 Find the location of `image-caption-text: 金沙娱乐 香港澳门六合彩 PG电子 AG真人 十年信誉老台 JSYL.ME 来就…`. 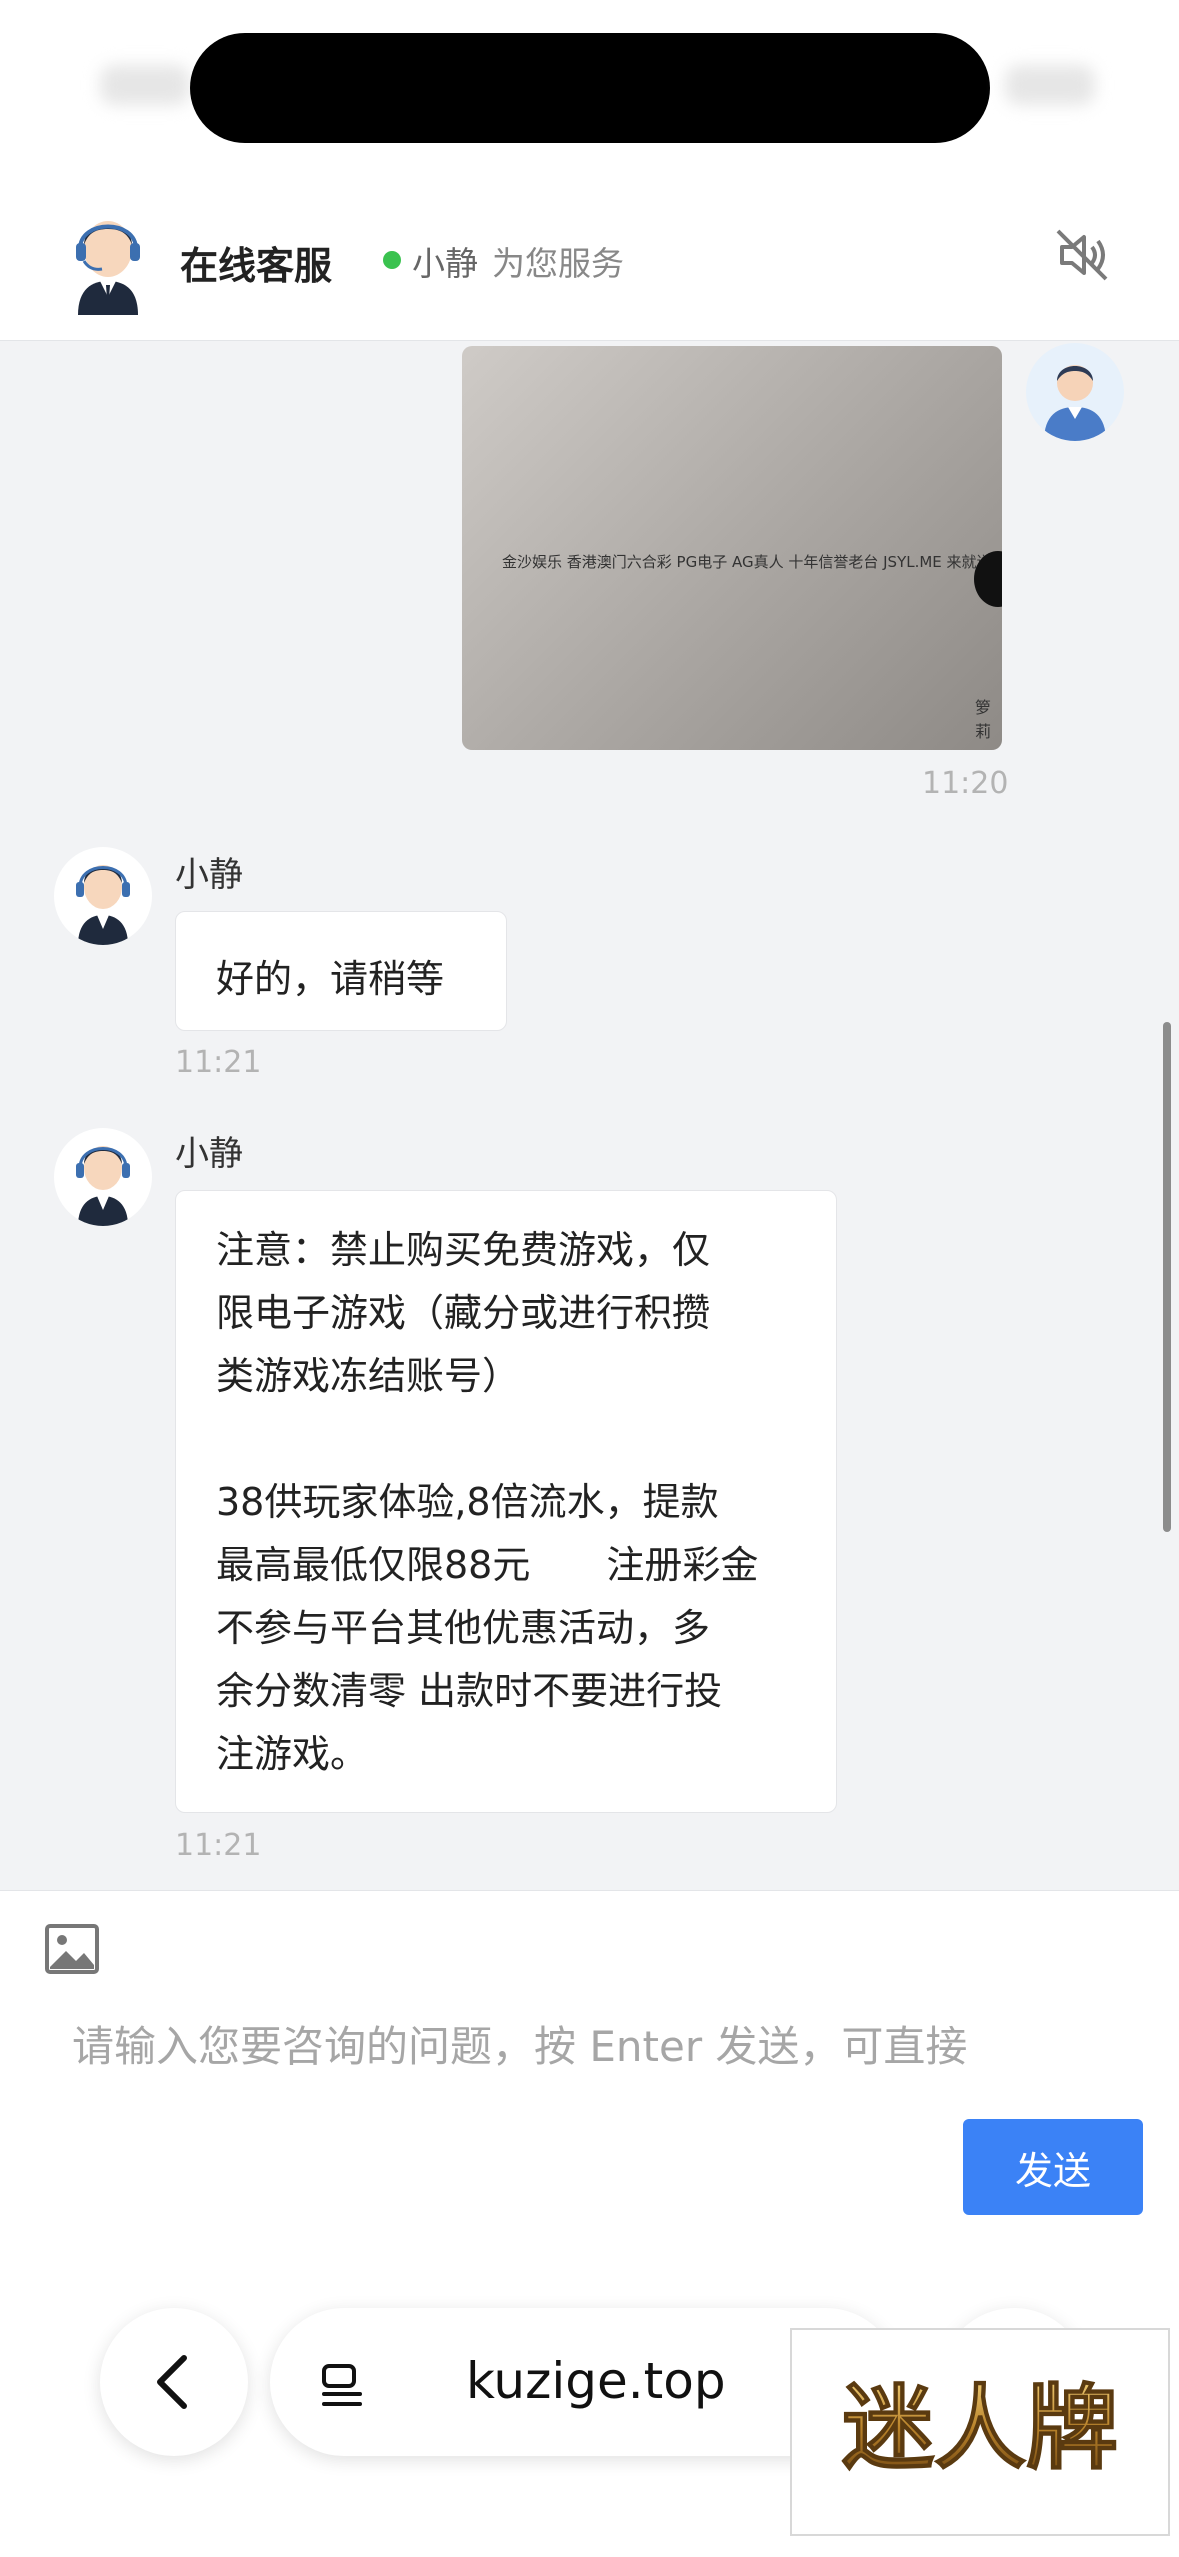

image-caption-text: 金沙娱乐 香港澳门六合彩 PG电子 AG真人 十年信誉老台 JSYL.ME 来就… is located at coordinates (752, 562).